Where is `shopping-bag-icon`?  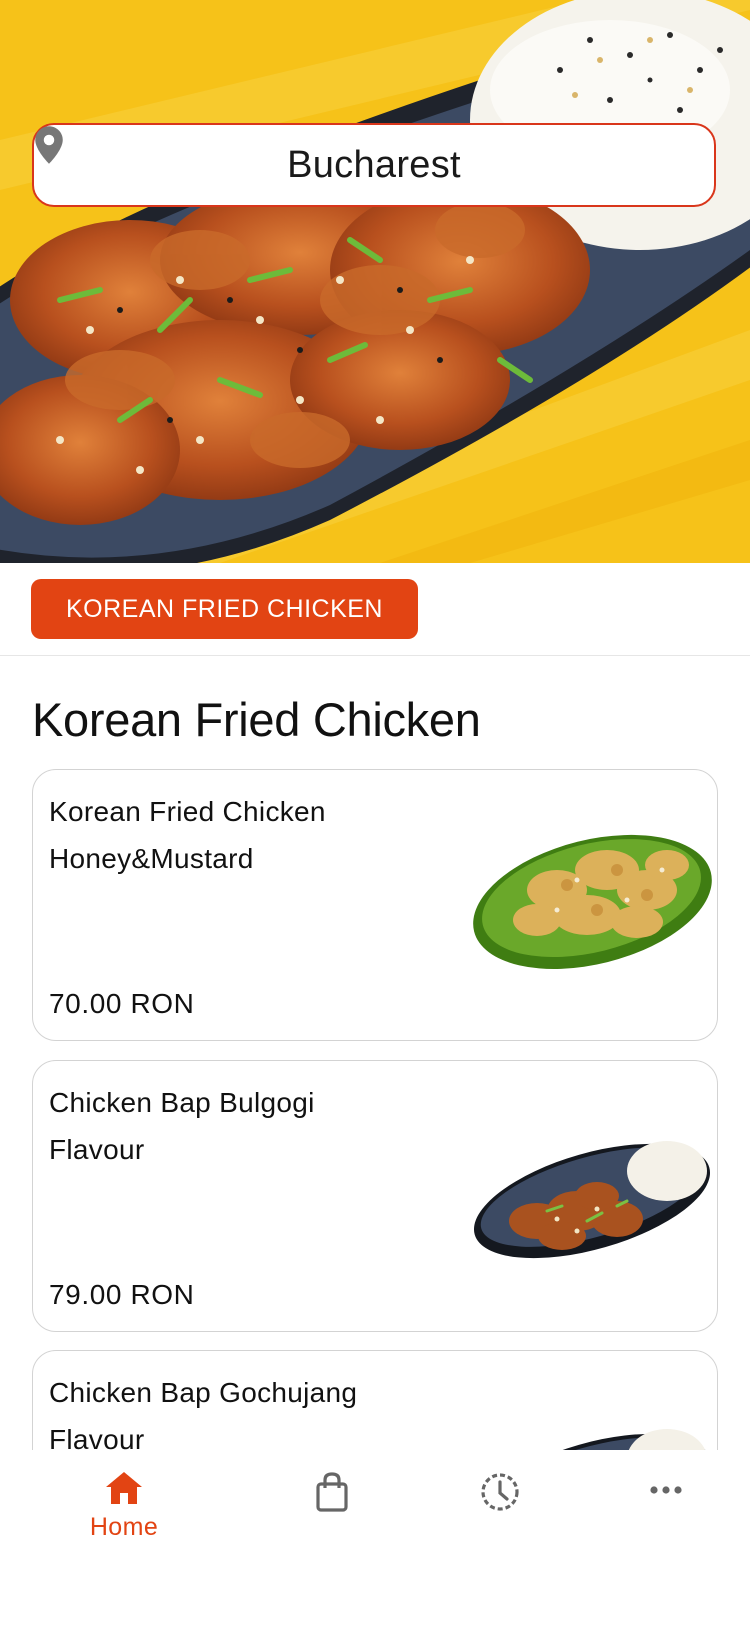 shopping-bag-icon is located at coordinates (332, 1492).